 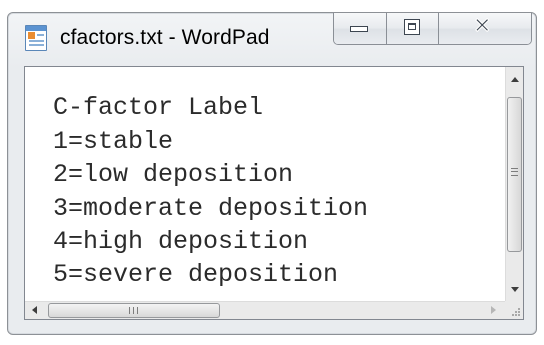 I want to click on close-icon: ✕, so click(x=482, y=26).